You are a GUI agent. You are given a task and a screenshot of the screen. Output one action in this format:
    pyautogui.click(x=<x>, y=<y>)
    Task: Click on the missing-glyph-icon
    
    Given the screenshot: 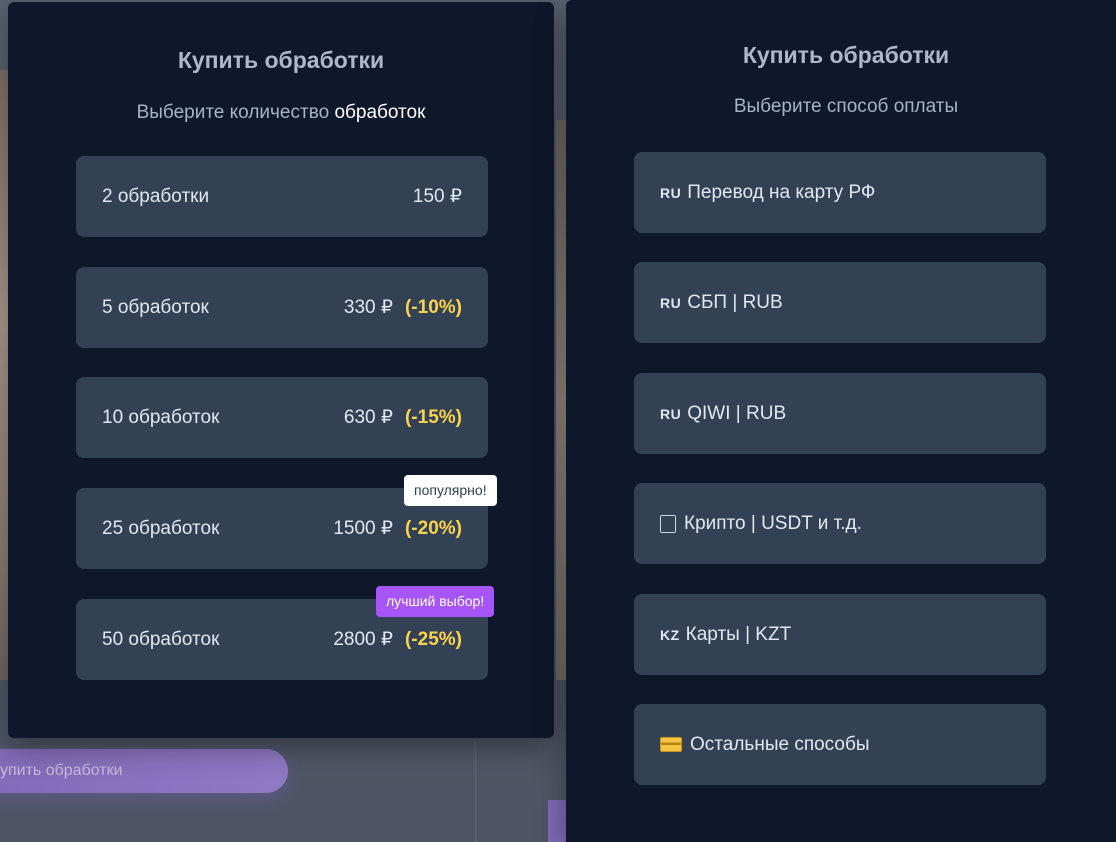 What is the action you would take?
    pyautogui.click(x=668, y=523)
    